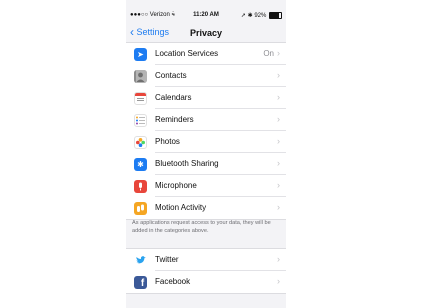 This screenshot has height=308, width=433. I want to click on navigation-bar: ‹ Settings Privacy, so click(206, 33).